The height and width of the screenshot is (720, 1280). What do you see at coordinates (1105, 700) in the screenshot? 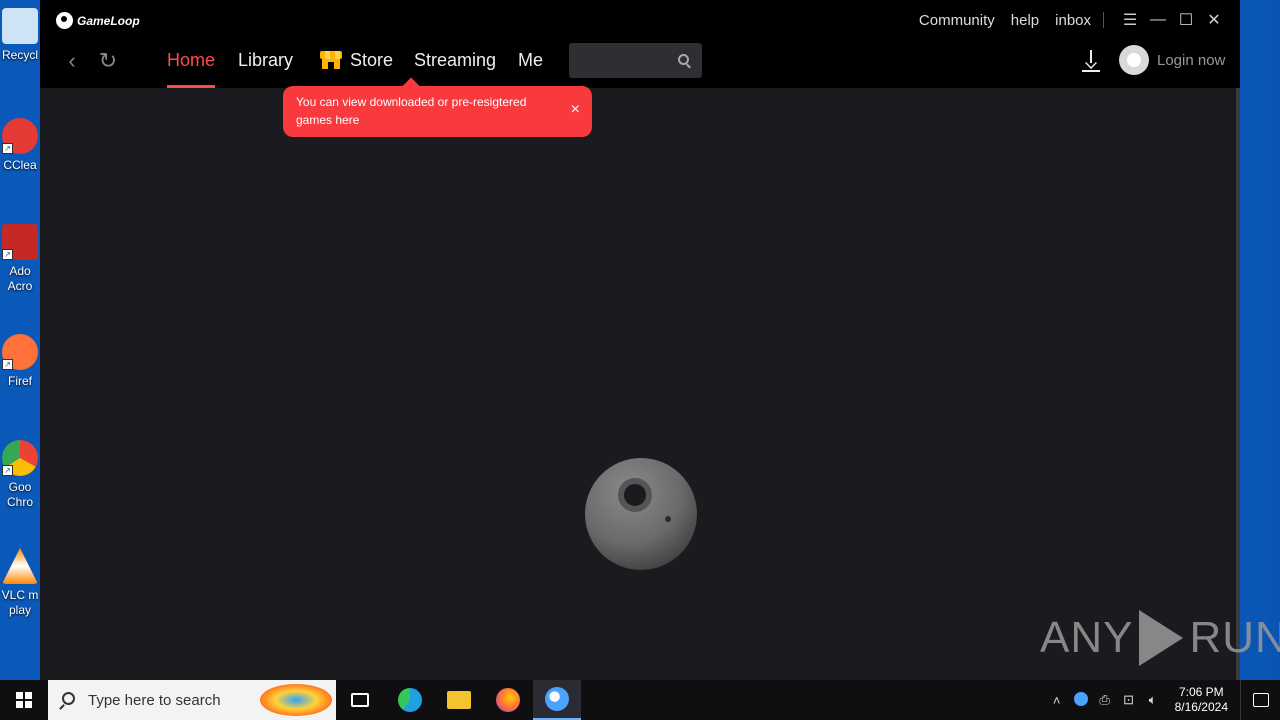
I see `device-icon: ⎙` at bounding box center [1105, 700].